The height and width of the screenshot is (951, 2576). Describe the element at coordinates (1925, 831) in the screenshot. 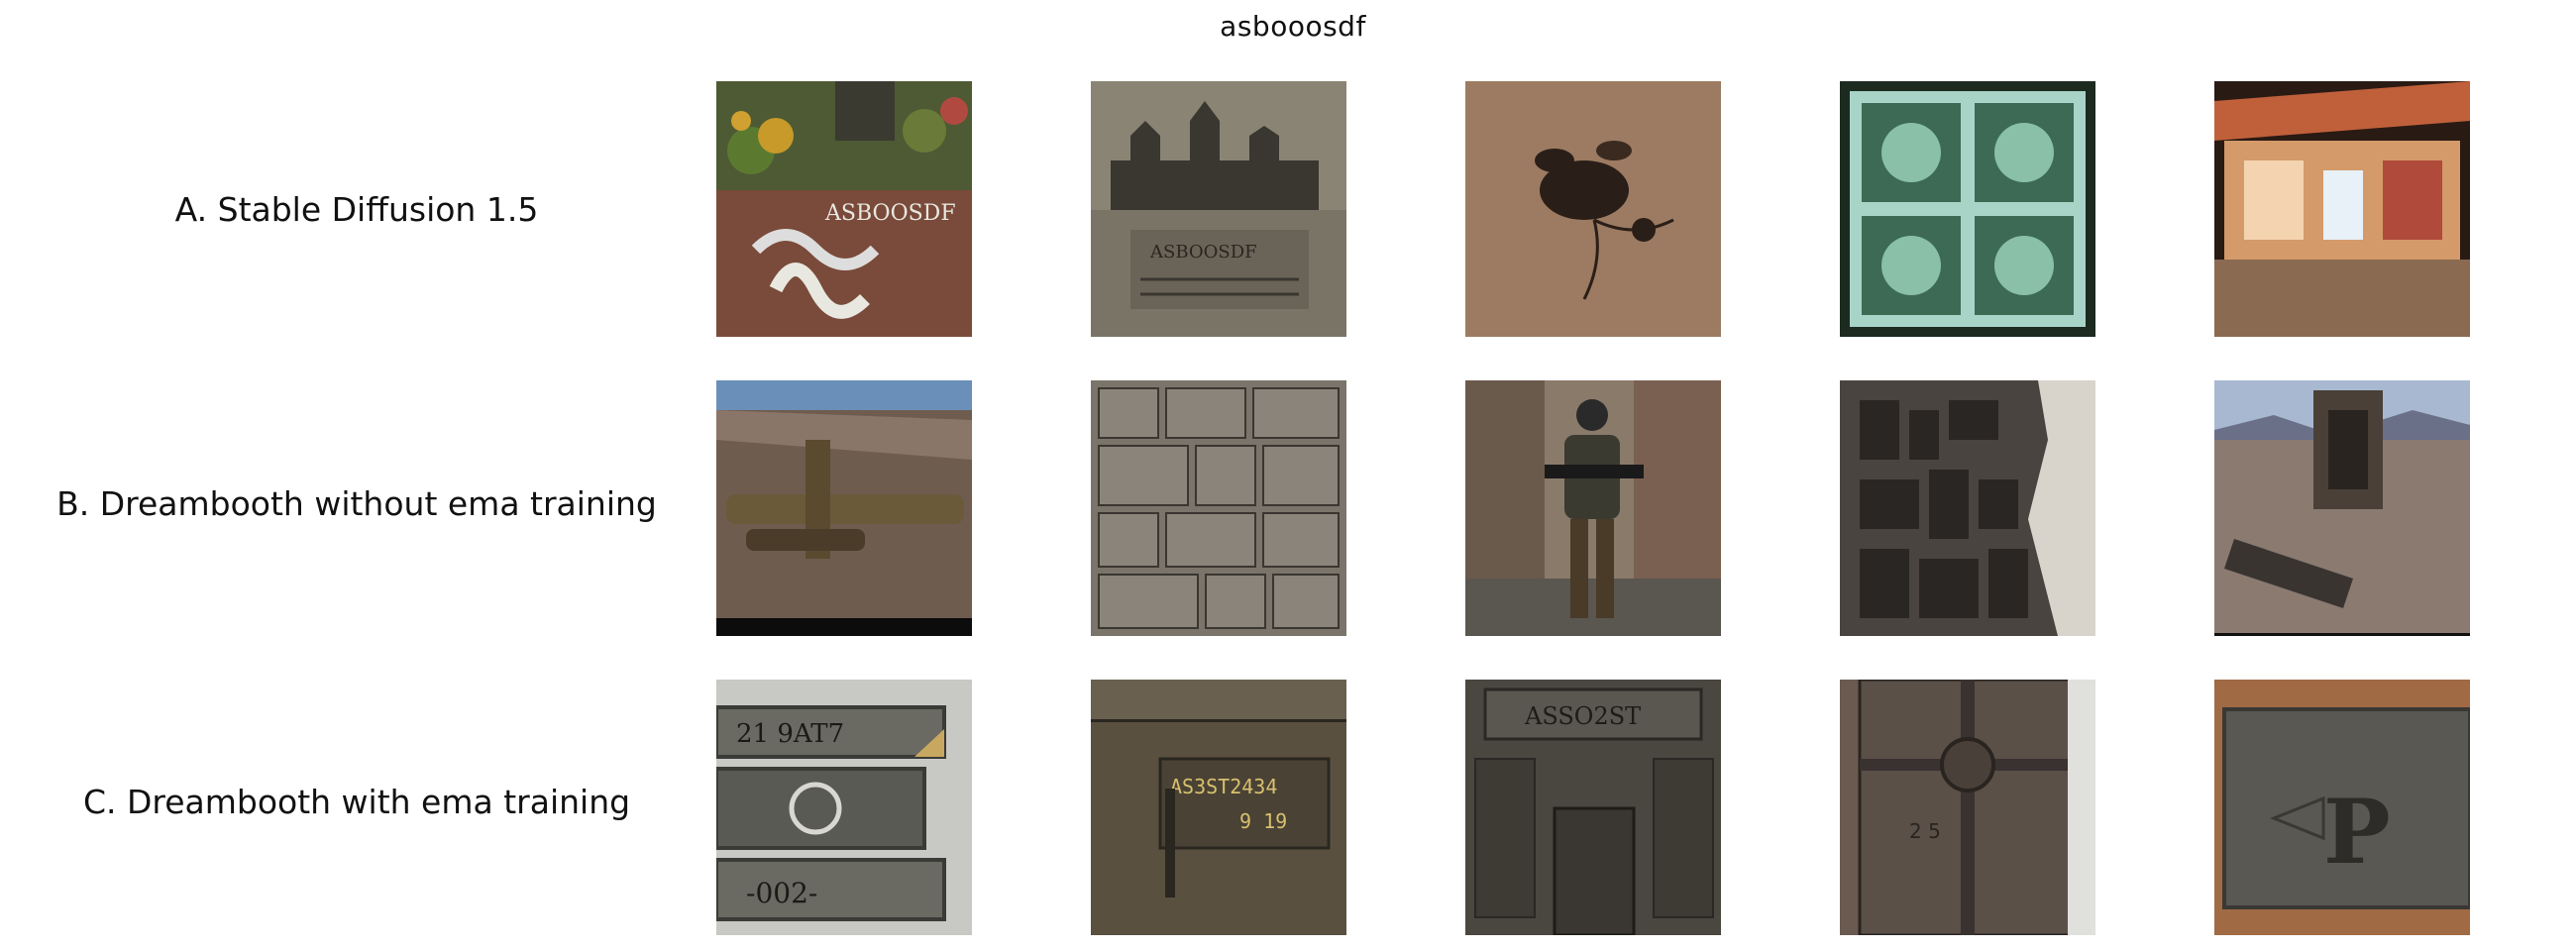

I see `svg-text: 2 5` at that location.